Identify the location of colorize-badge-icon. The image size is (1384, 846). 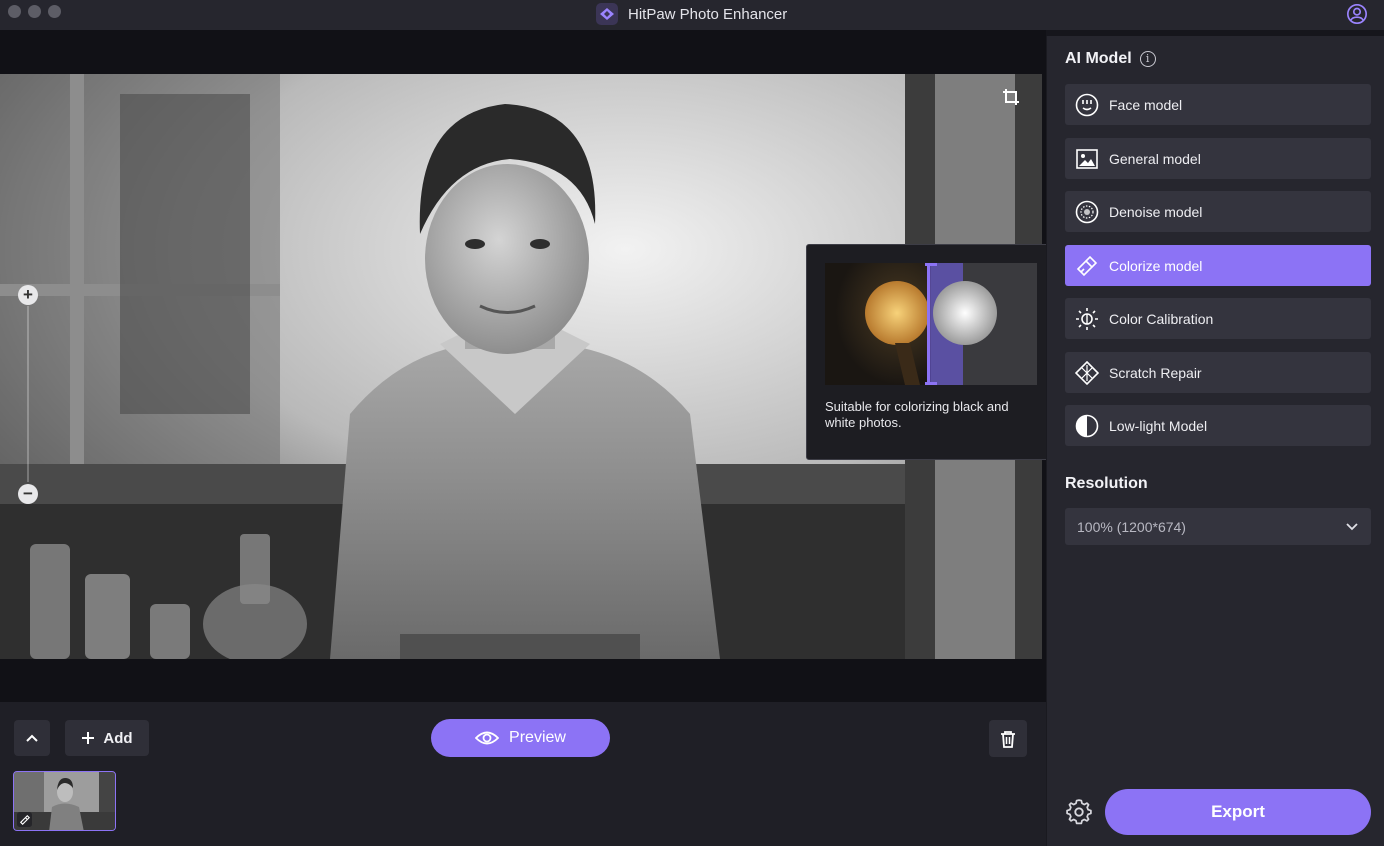
(24, 819).